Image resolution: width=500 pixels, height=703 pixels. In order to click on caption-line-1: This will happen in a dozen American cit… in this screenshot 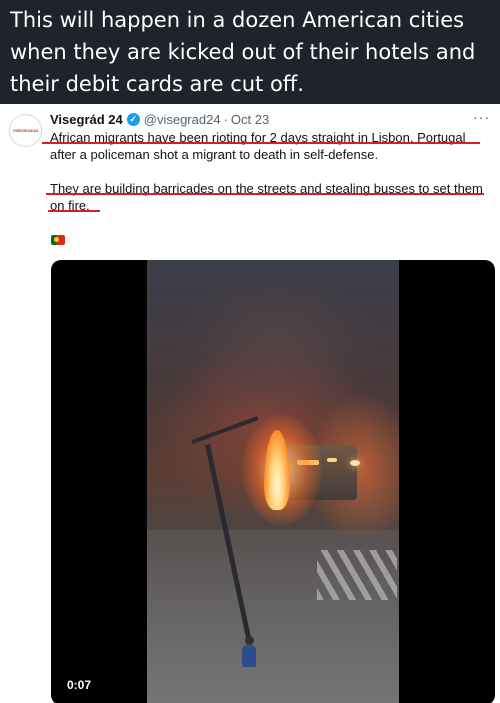, I will do `click(237, 20)`.